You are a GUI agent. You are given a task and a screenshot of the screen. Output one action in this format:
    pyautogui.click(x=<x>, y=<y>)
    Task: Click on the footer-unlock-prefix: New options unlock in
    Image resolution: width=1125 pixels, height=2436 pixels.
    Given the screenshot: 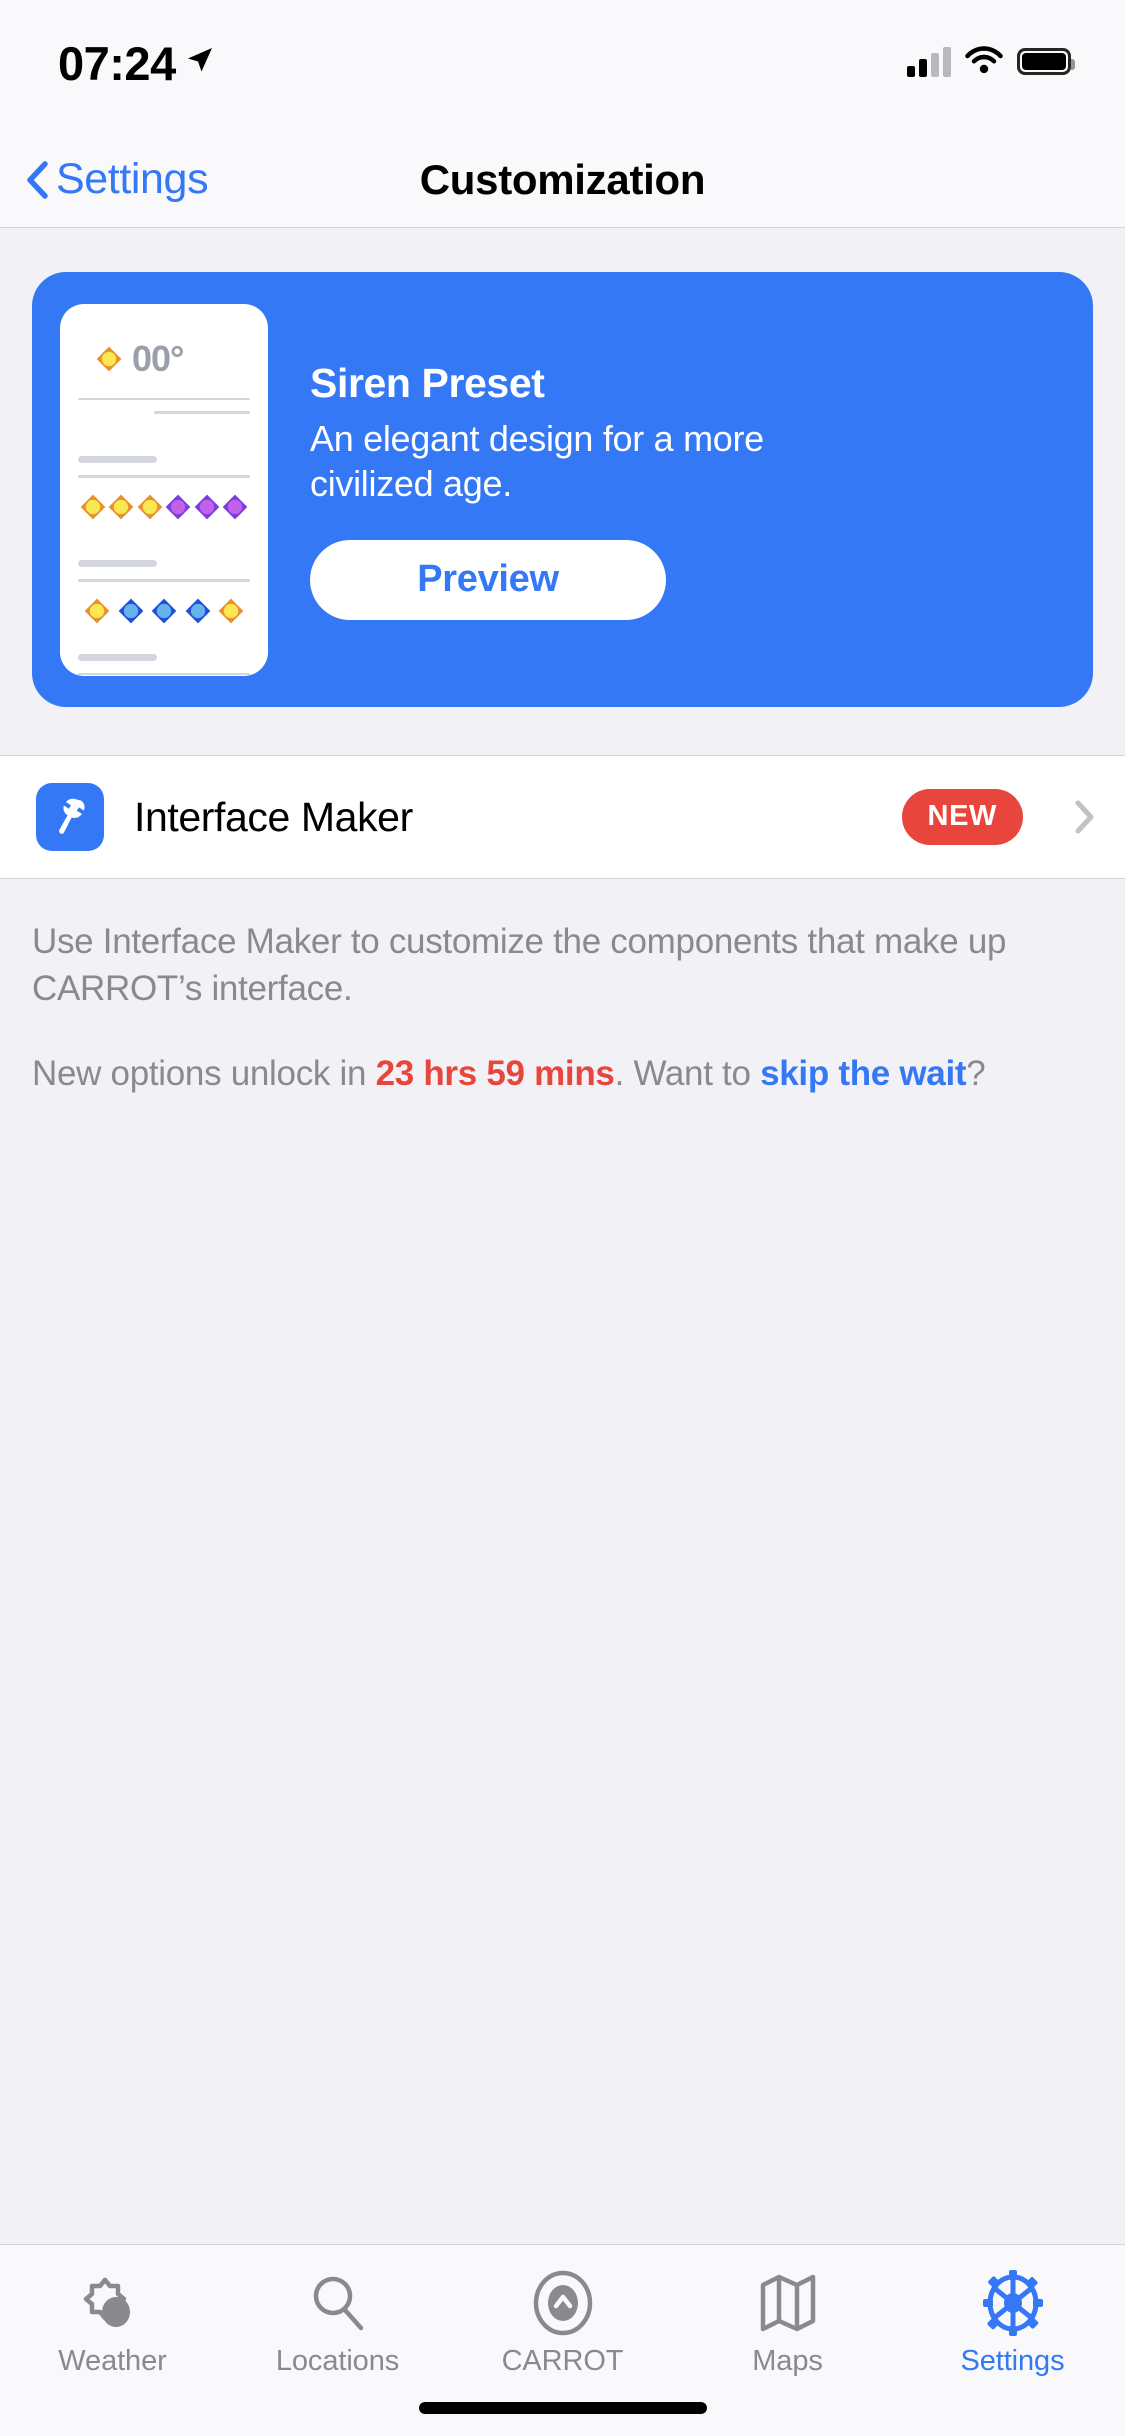 What is the action you would take?
    pyautogui.click(x=204, y=1073)
    